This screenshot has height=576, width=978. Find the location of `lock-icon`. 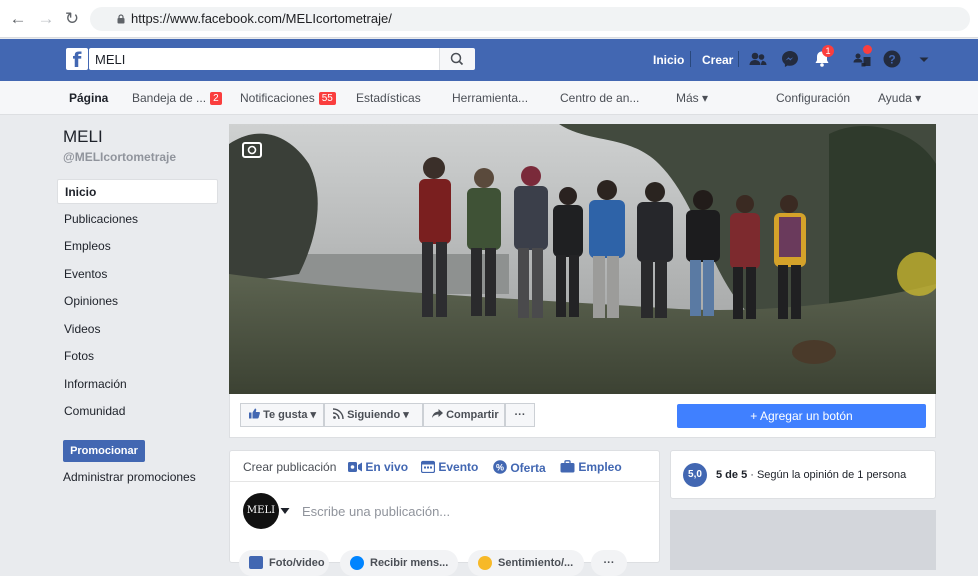

lock-icon is located at coordinates (121, 19).